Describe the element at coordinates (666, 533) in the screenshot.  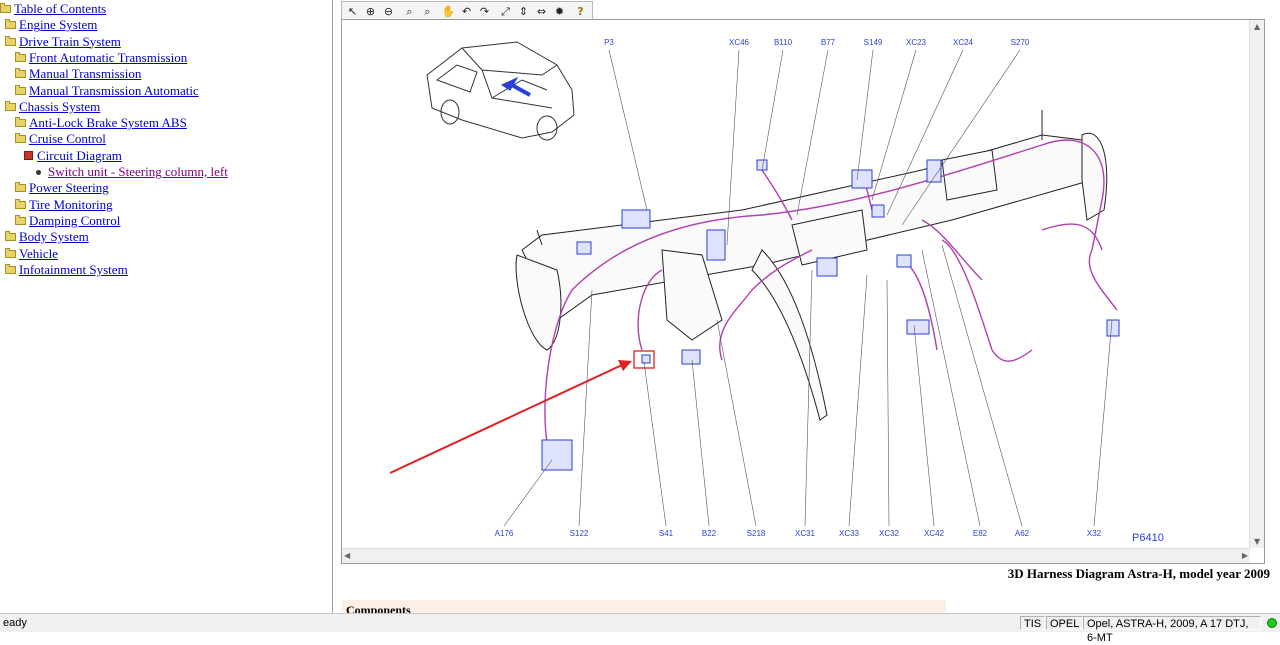
I see `callout-label-bottom: S41` at that location.